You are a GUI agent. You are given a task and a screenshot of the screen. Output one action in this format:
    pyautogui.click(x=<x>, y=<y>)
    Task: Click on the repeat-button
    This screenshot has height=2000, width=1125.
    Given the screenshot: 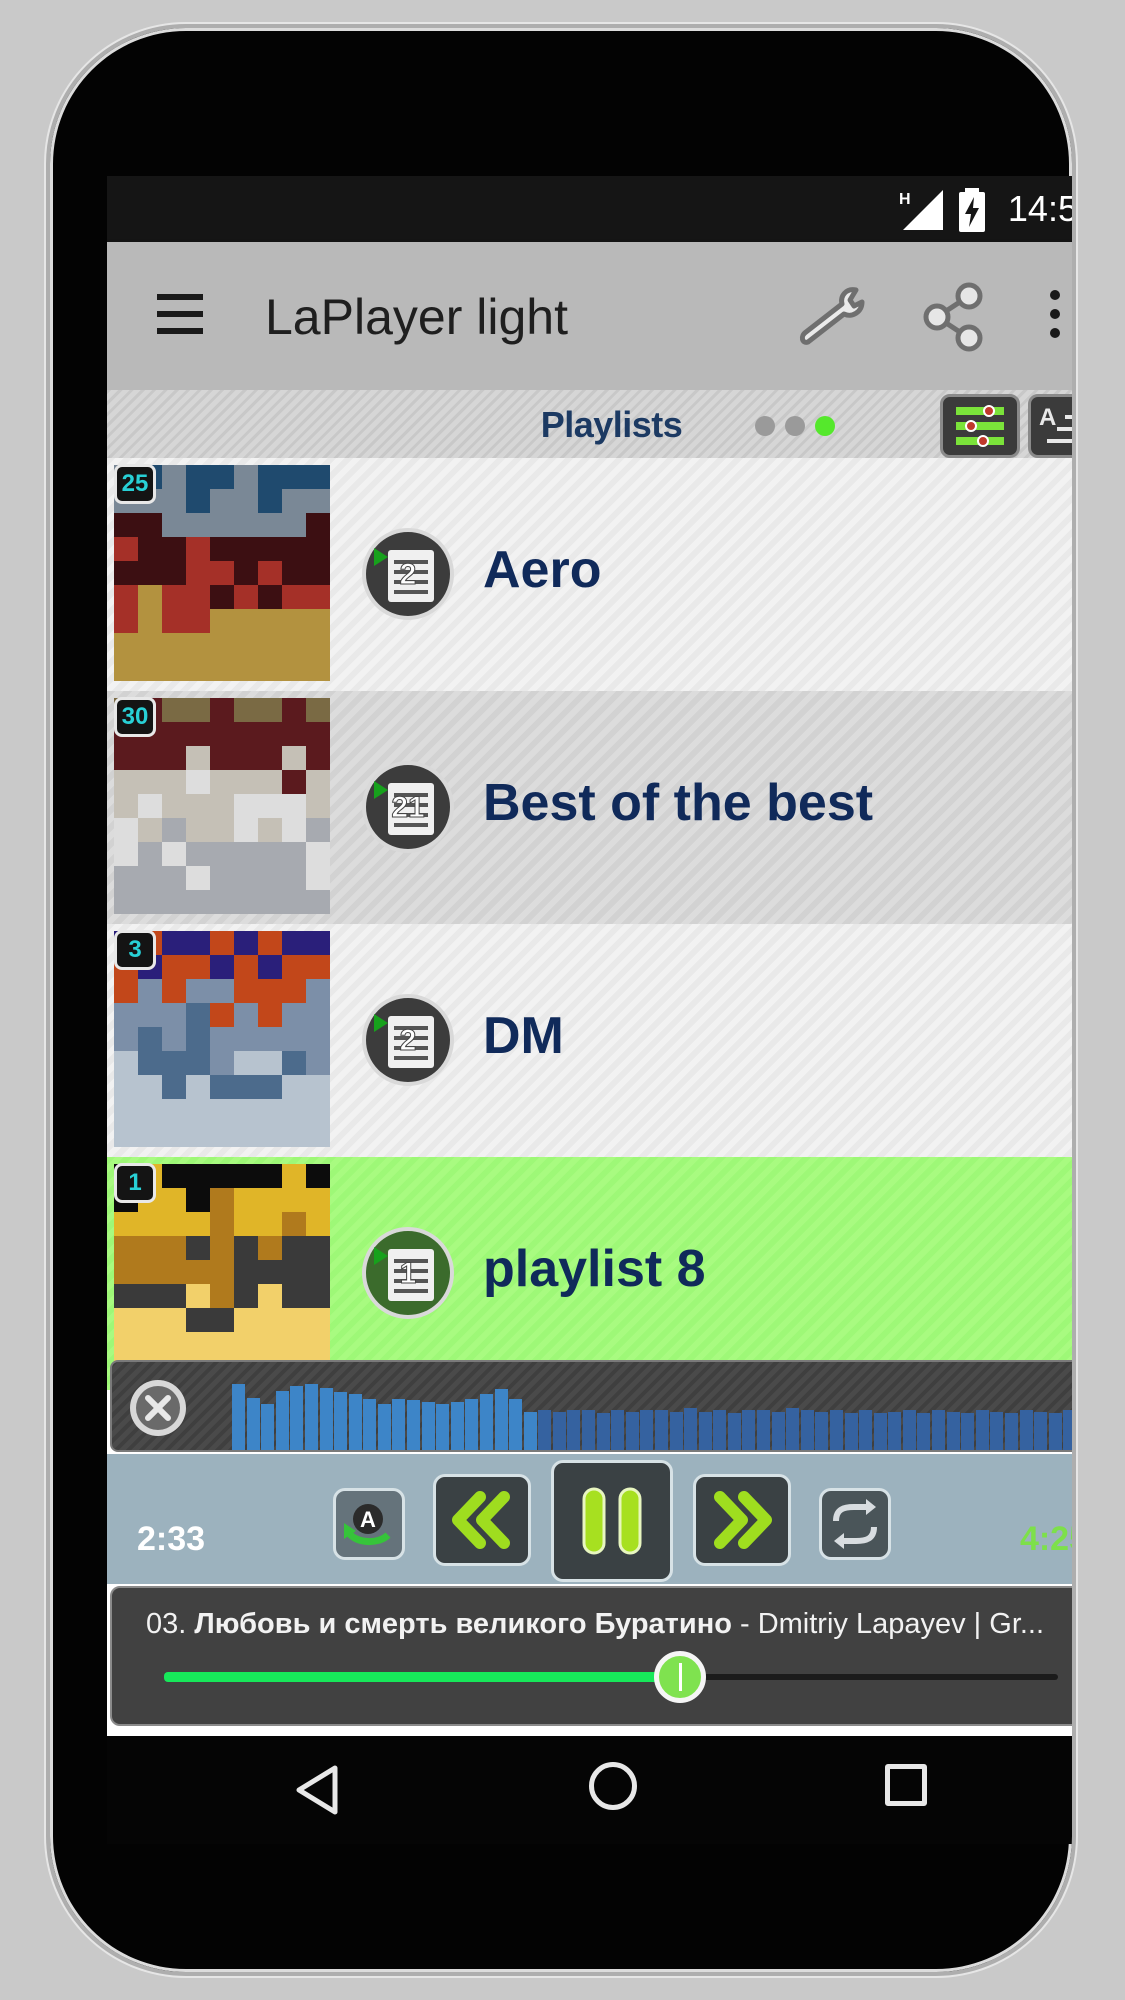 What is the action you would take?
    pyautogui.click(x=855, y=1524)
    